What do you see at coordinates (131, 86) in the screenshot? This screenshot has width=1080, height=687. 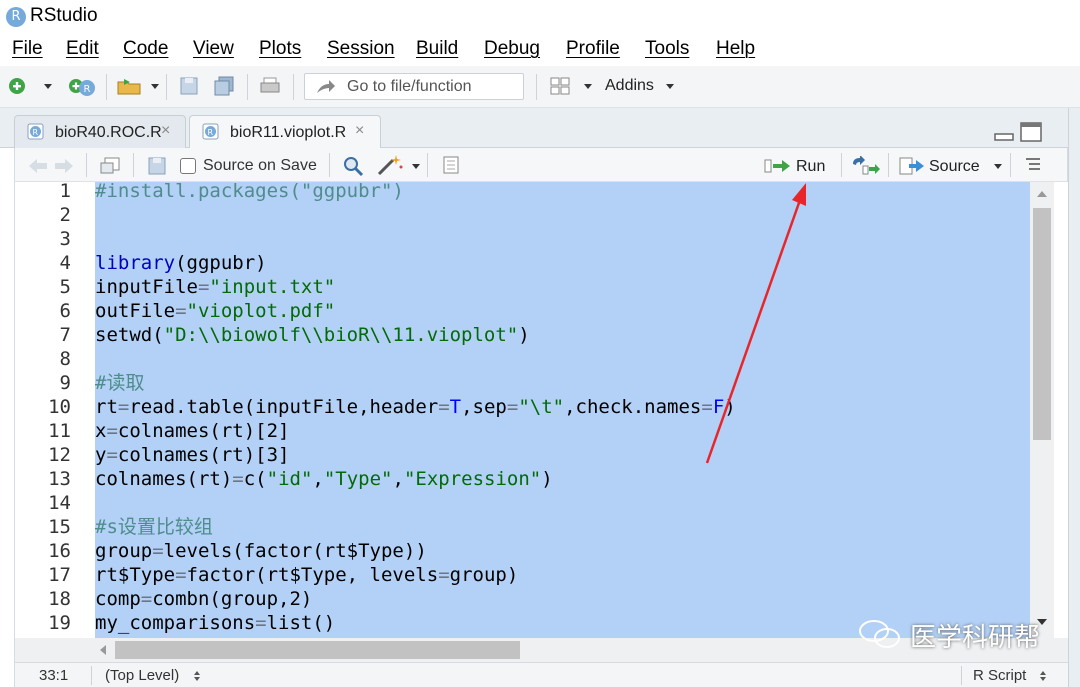 I see `open-folder-icon` at bounding box center [131, 86].